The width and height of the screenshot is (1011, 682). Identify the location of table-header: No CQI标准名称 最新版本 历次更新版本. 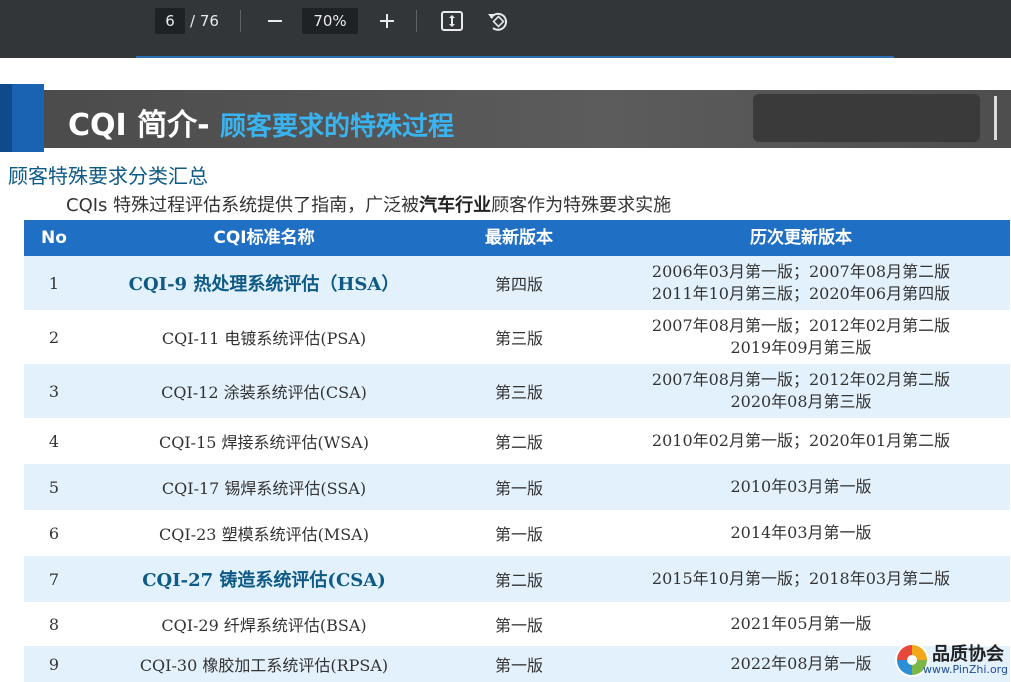
(517, 238).